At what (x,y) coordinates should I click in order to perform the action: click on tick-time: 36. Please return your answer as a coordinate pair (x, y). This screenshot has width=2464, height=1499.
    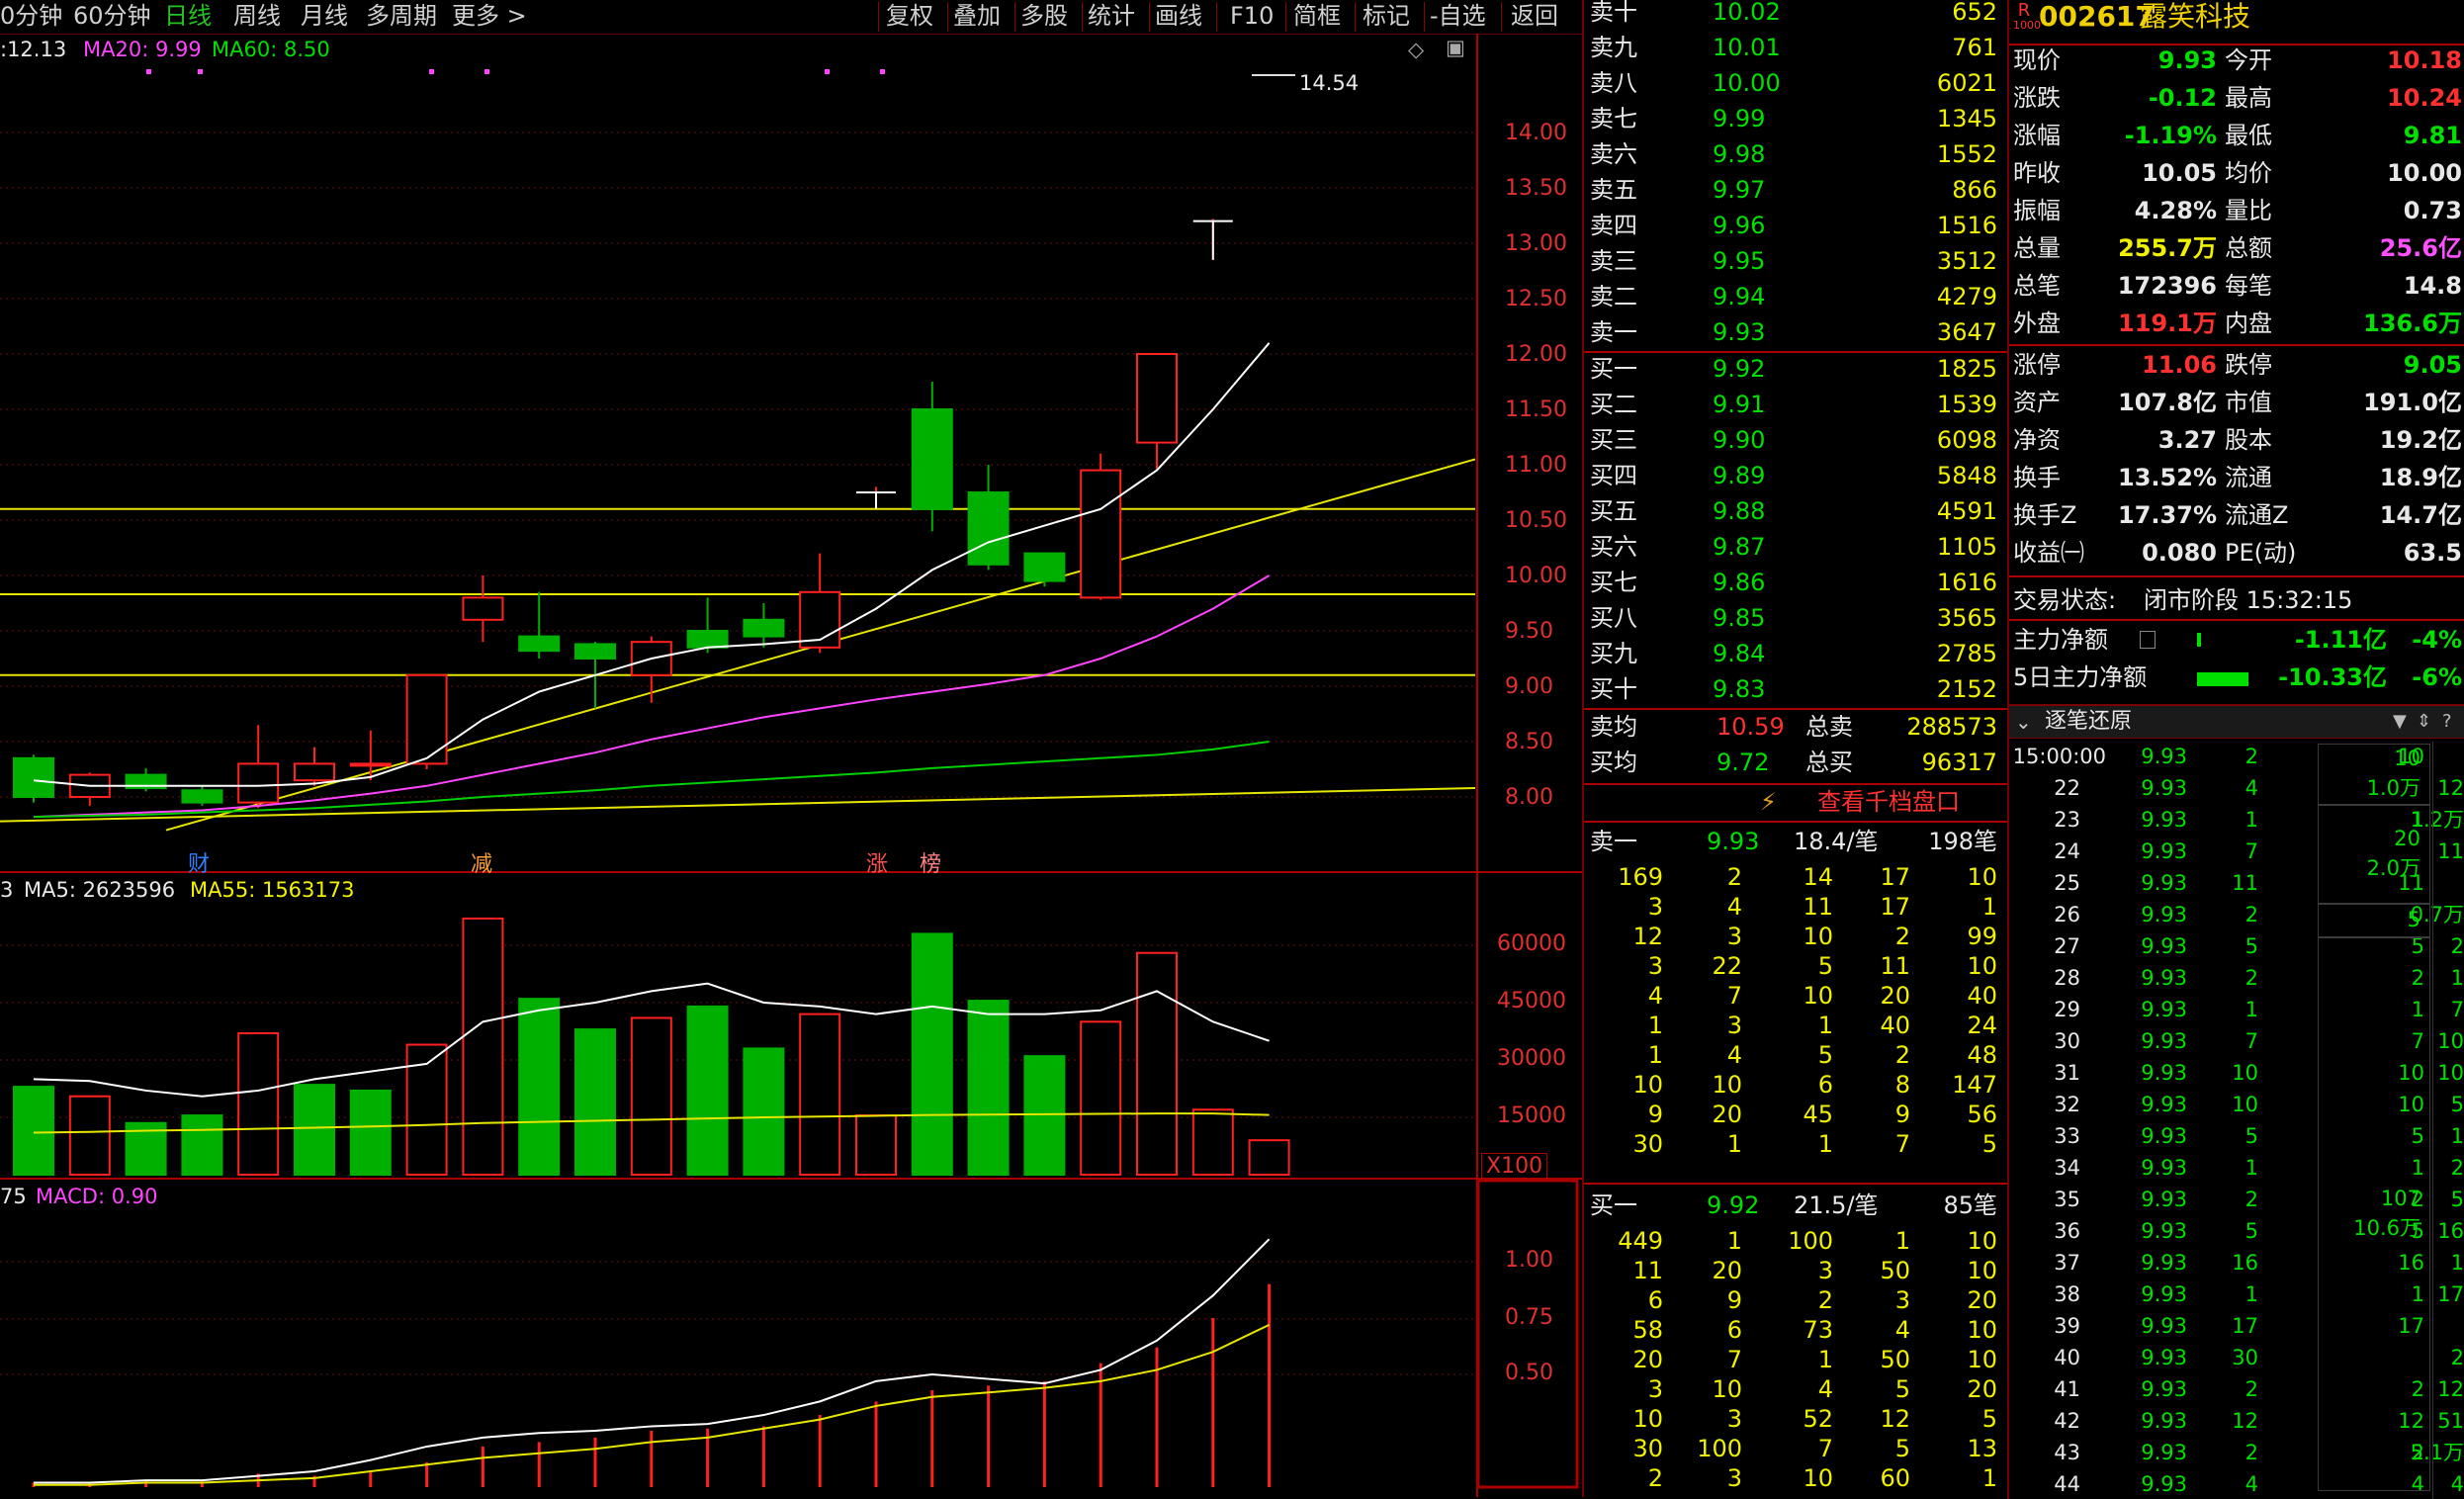
    Looking at the image, I should click on (2067, 1231).